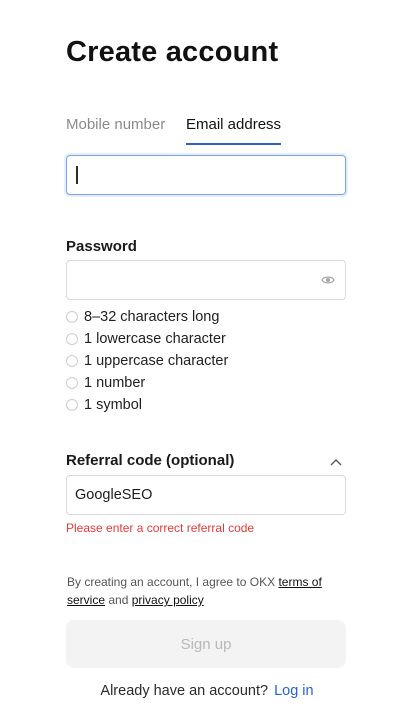  Describe the element at coordinates (294, 691) in the screenshot. I see `log-in-link: Log in` at that location.